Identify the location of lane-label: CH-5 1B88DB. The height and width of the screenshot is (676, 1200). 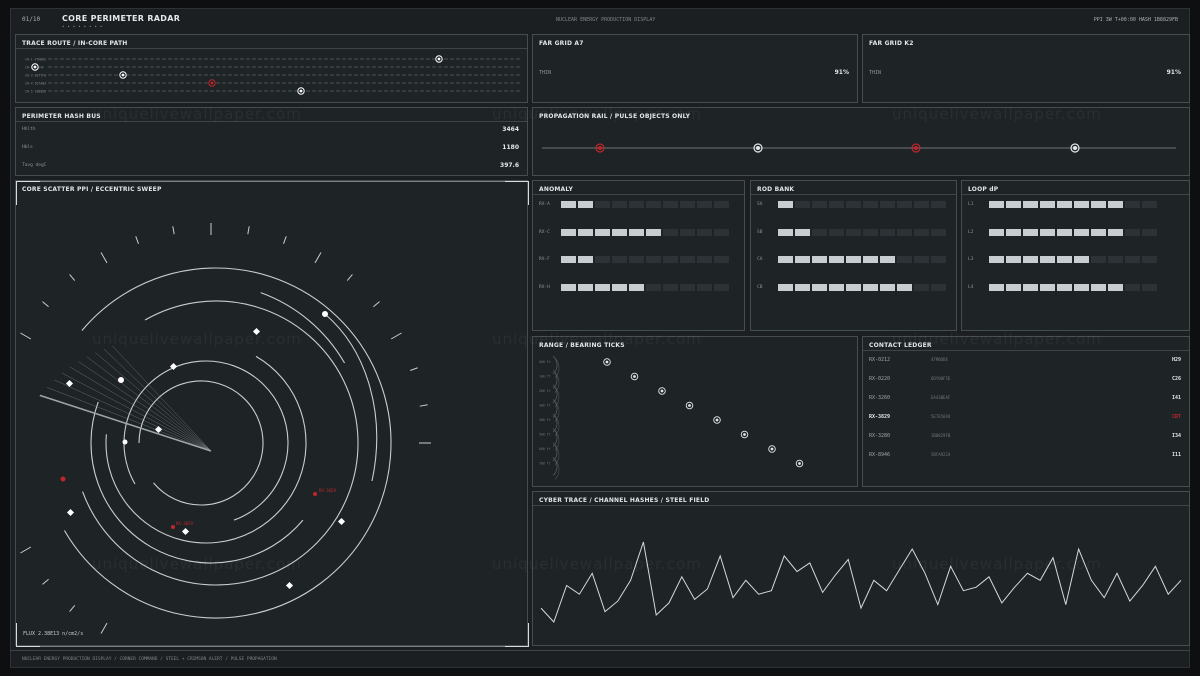
(35, 92).